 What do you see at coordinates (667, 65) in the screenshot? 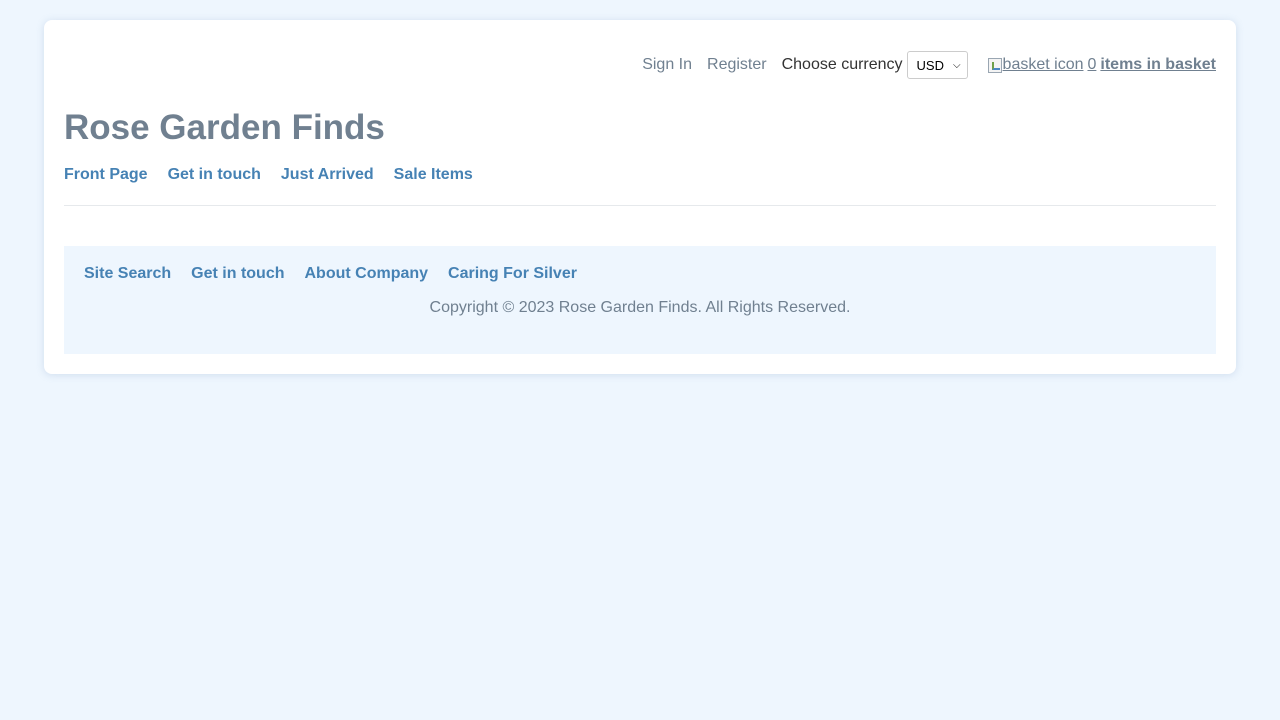
I see `sign-in-link: Sign In` at bounding box center [667, 65].